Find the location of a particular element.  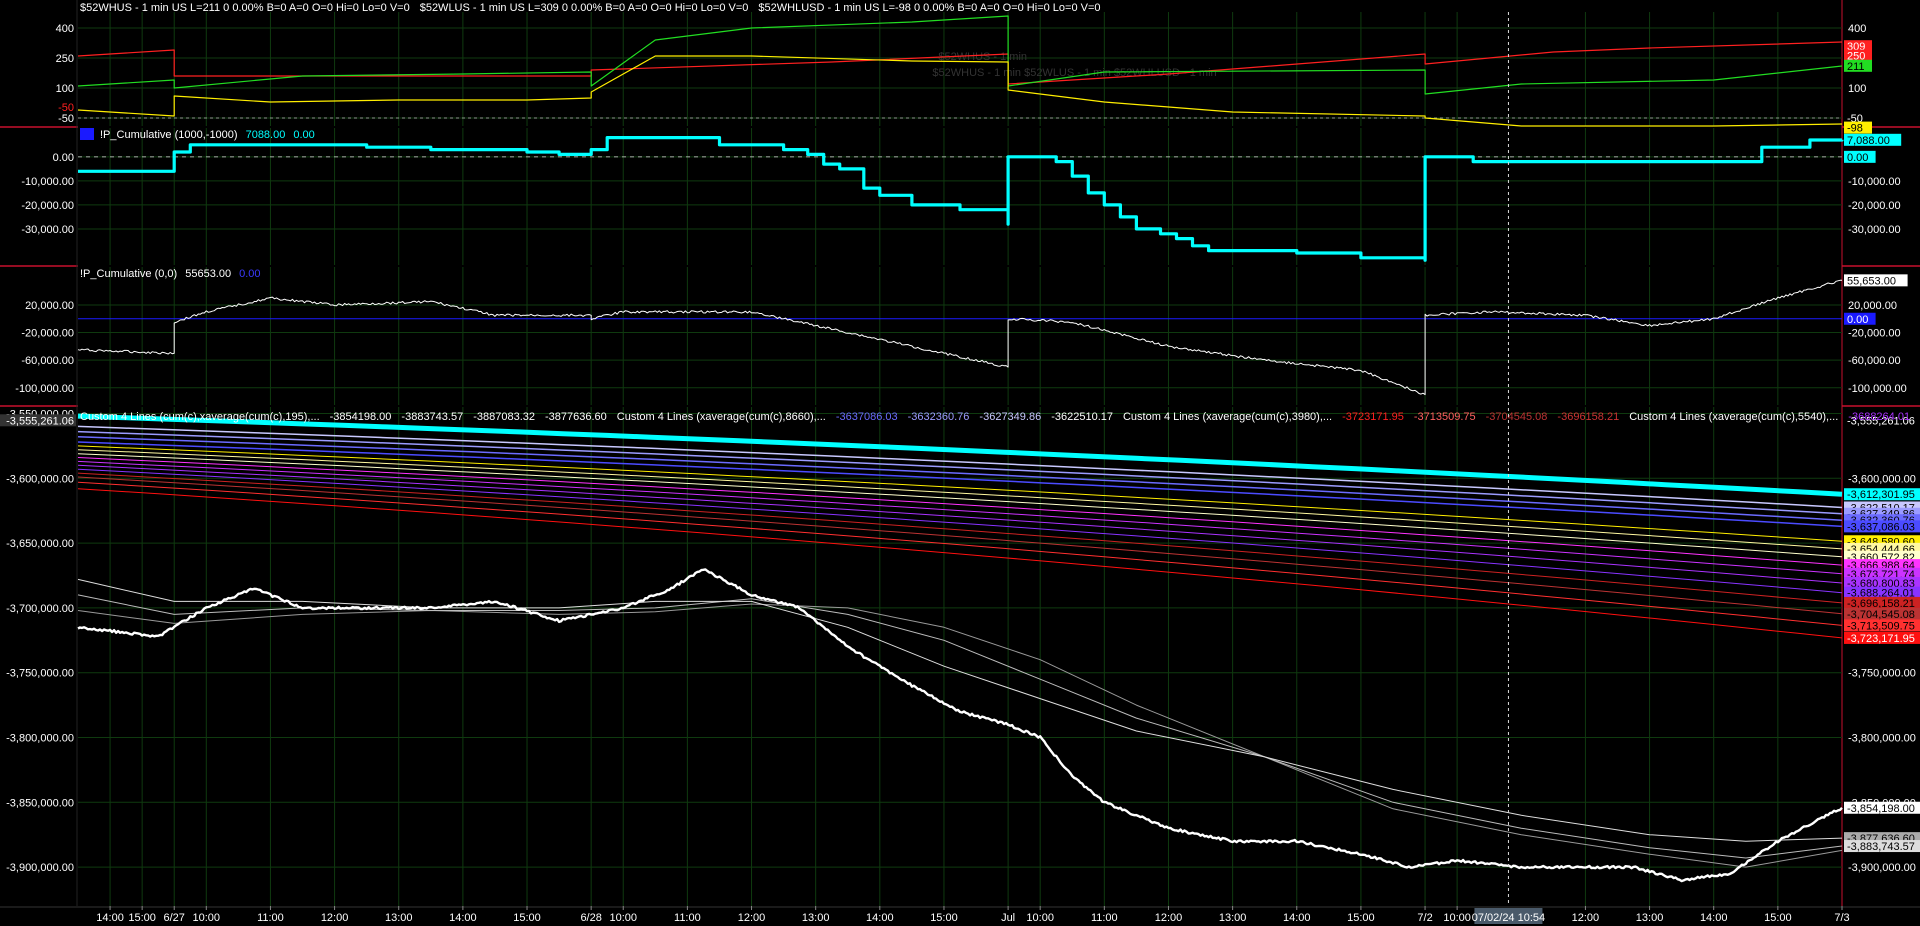

p3-value-badge-label: 55,653.00 is located at coordinates (1871, 281).